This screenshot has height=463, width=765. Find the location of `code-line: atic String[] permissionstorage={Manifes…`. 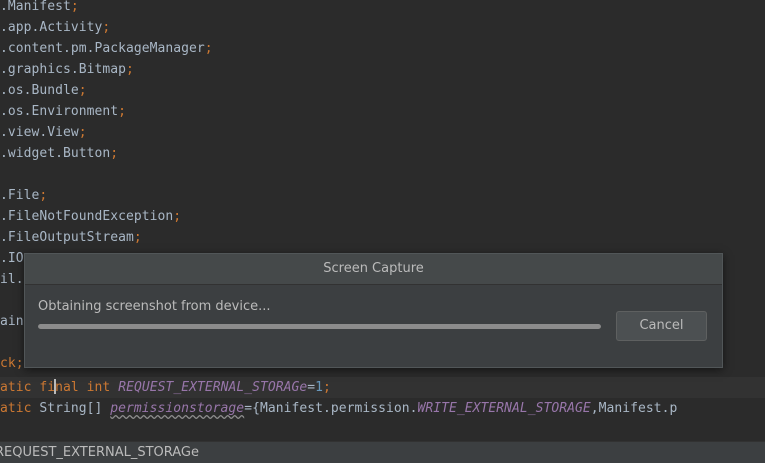

code-line: atic String[] permissionstorage={Manifes… is located at coordinates (339, 408).